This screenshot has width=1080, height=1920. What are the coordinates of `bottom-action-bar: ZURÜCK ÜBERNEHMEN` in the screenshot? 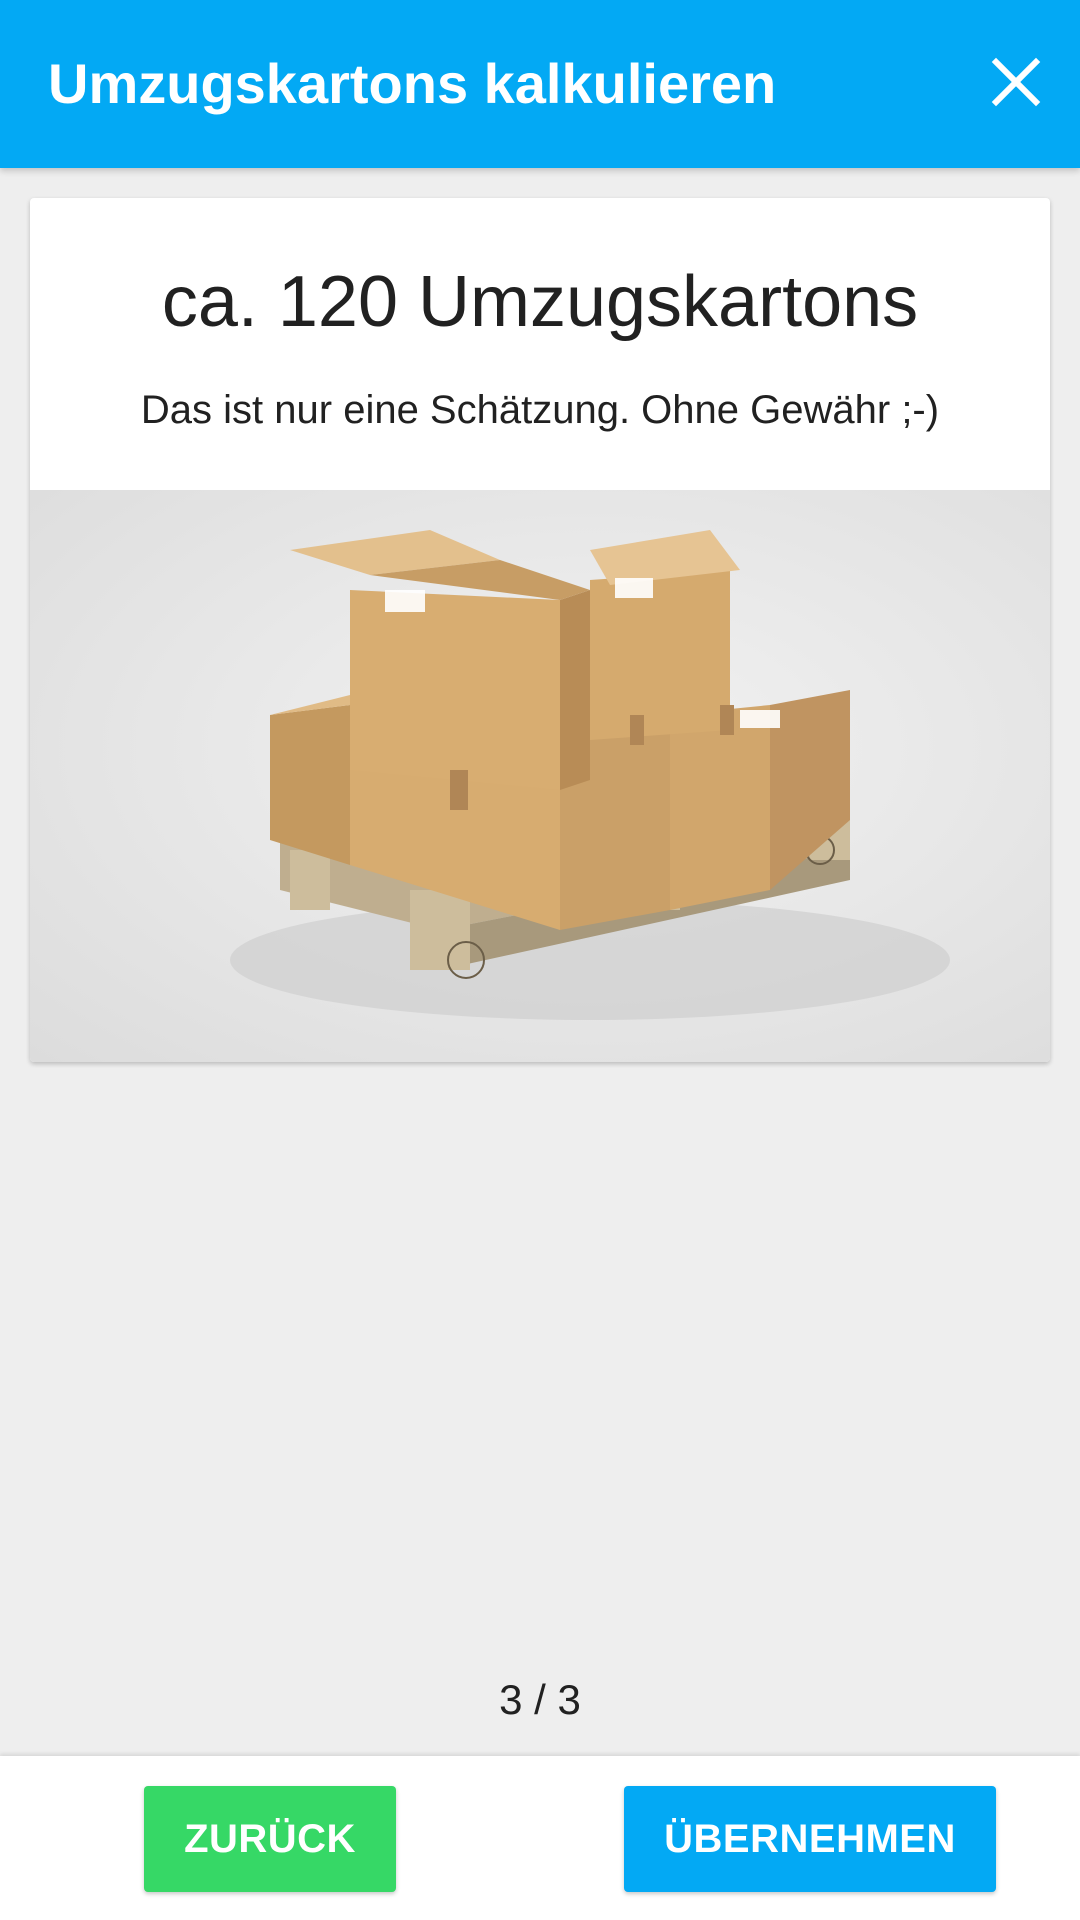 It's located at (540, 1838).